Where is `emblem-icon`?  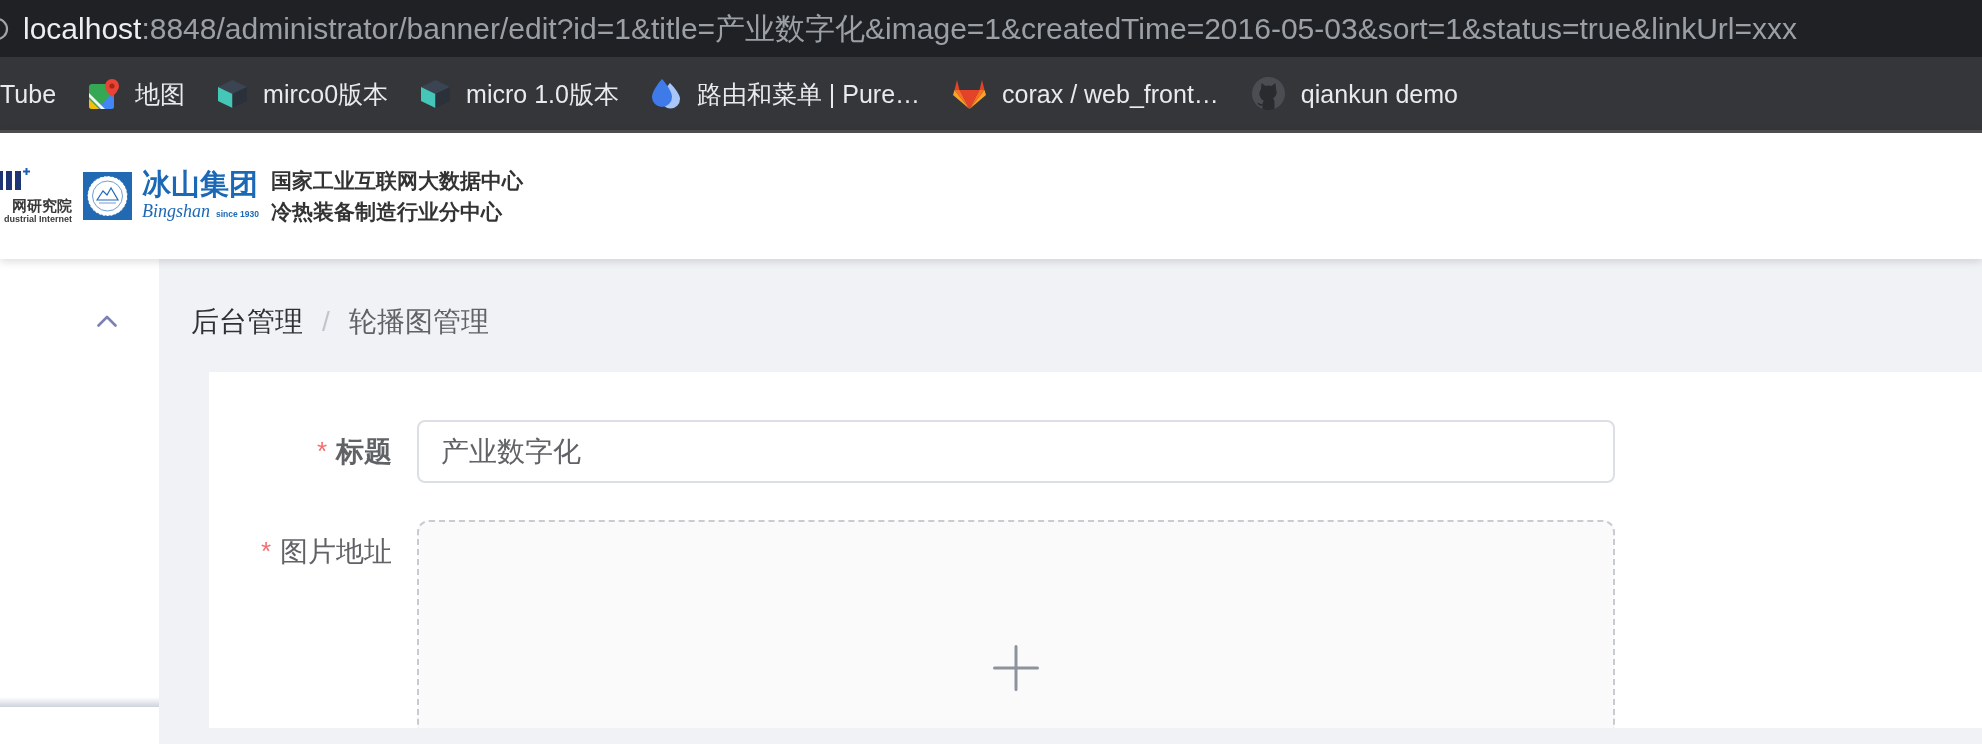 emblem-icon is located at coordinates (107, 196).